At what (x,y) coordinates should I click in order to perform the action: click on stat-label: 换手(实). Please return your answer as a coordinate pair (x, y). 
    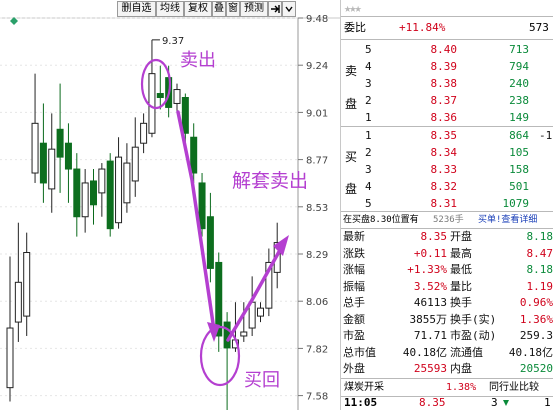
    Looking at the image, I should click on (473, 319).